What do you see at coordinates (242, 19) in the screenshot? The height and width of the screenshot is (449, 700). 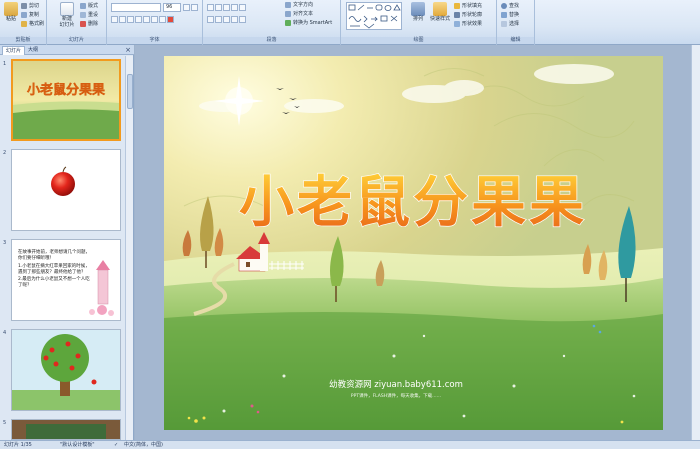 I see `columns-icon` at bounding box center [242, 19].